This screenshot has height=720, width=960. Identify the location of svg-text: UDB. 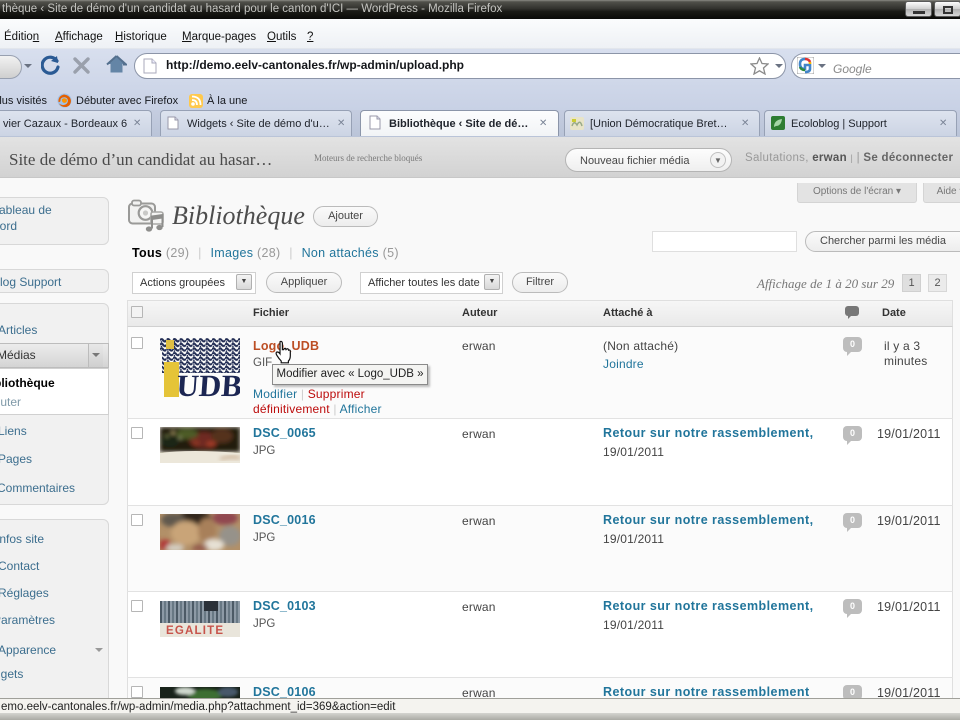
(207, 384).